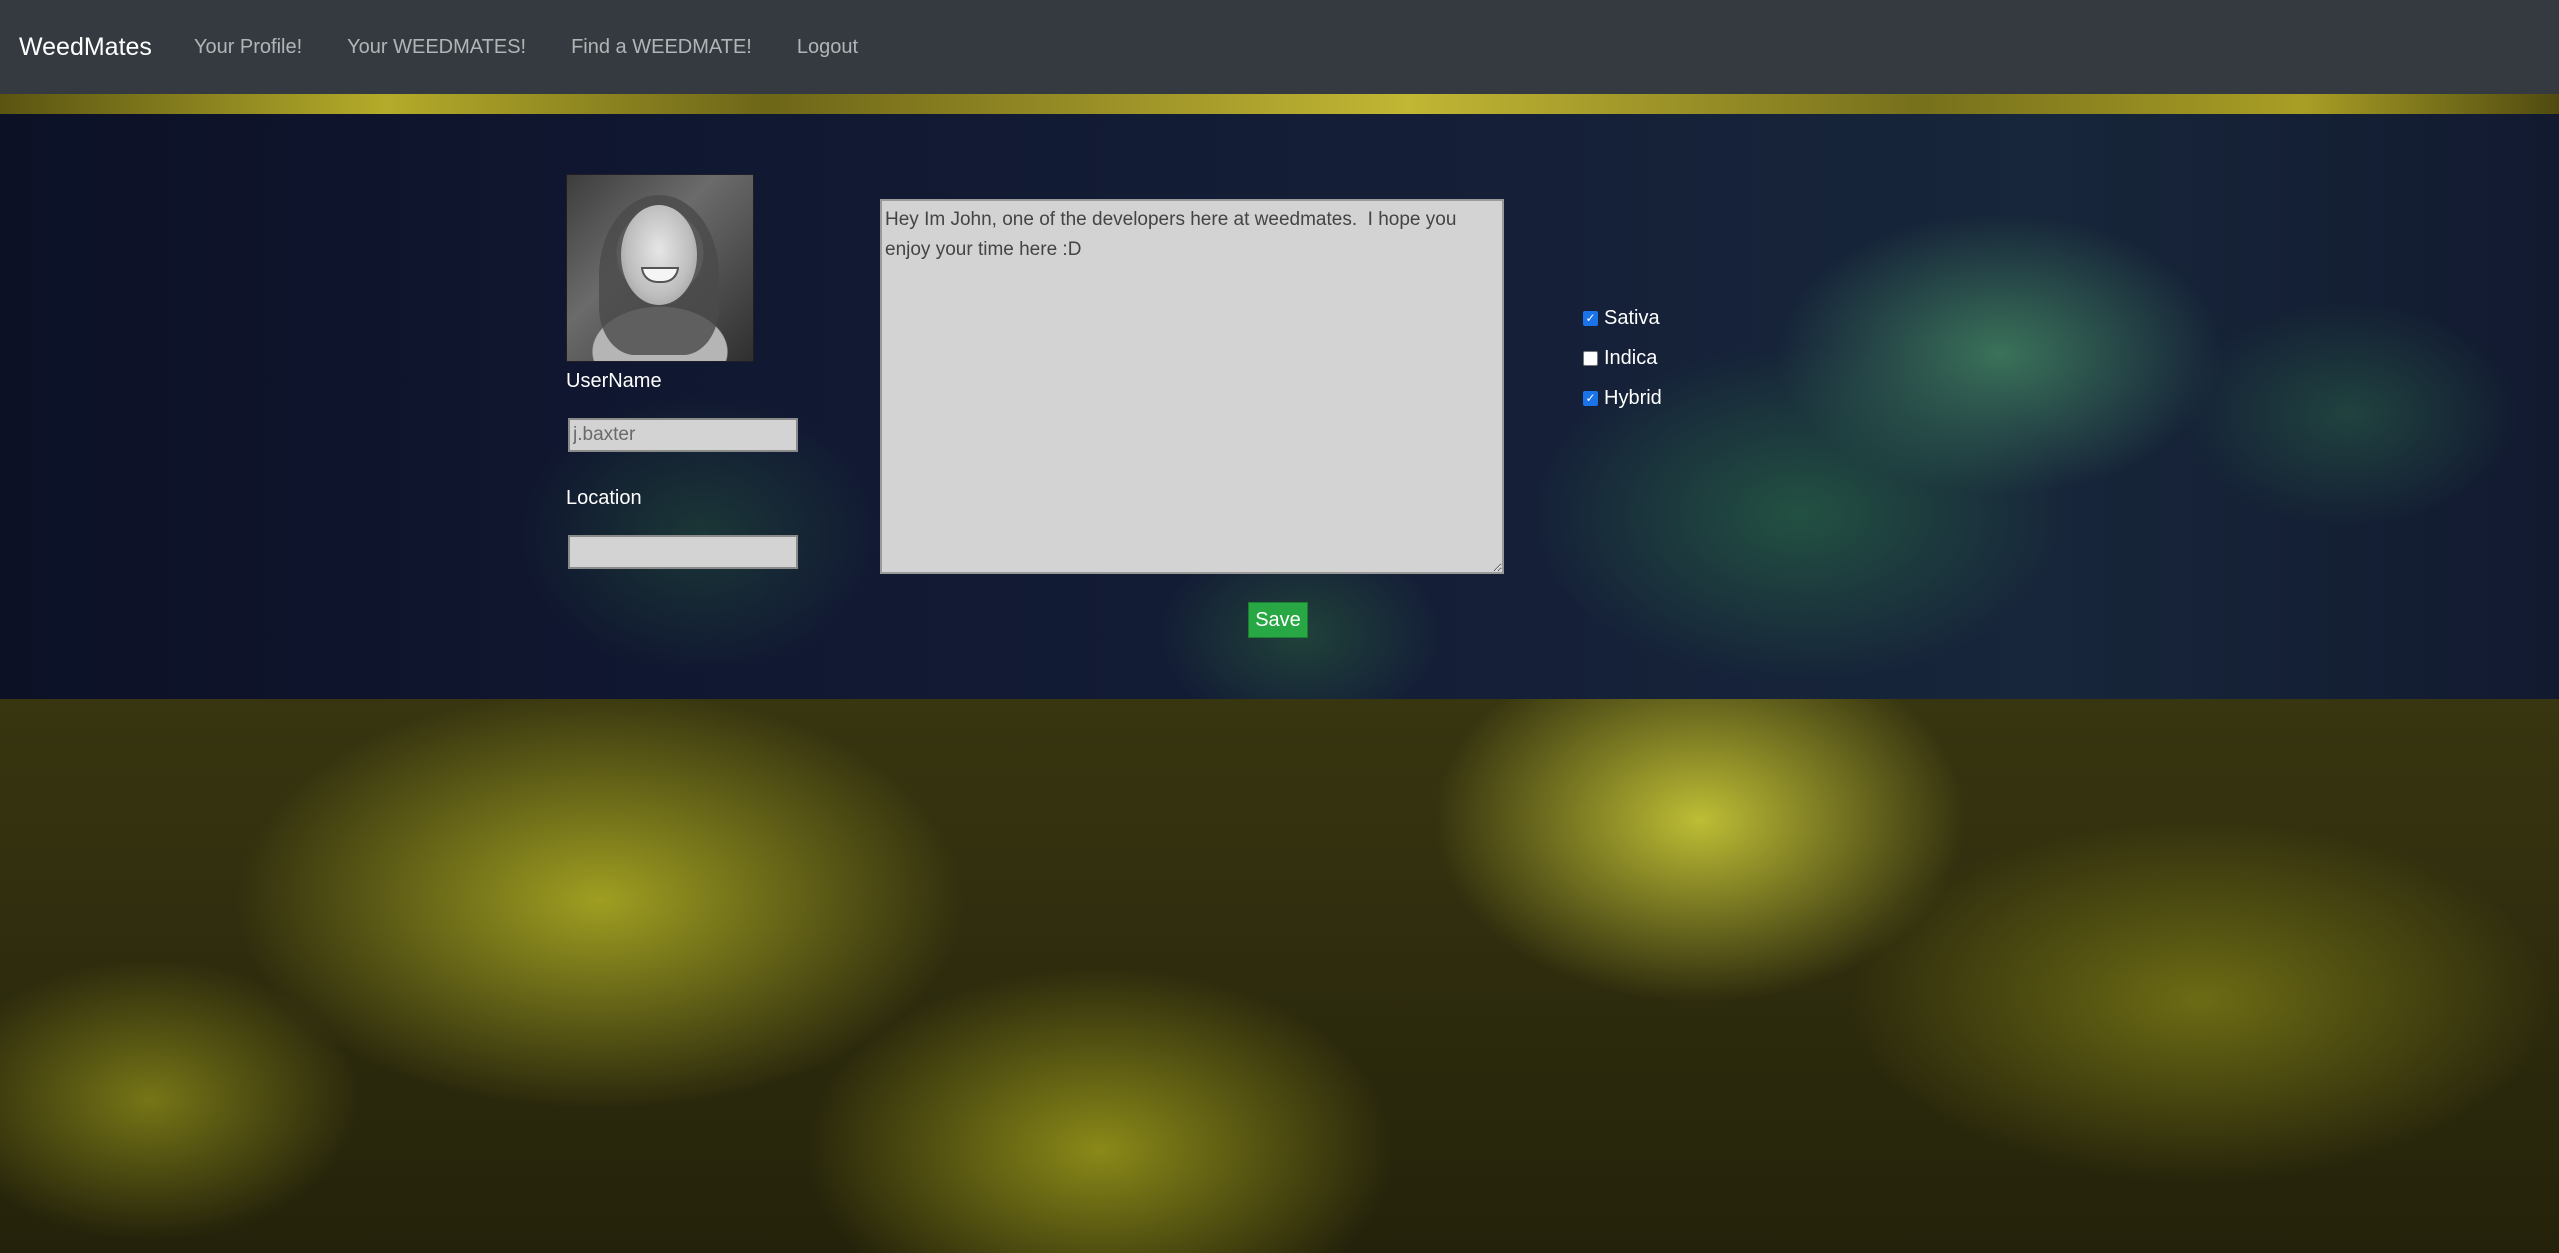 The width and height of the screenshot is (2559, 1253). I want to click on location-input, so click(683, 552).